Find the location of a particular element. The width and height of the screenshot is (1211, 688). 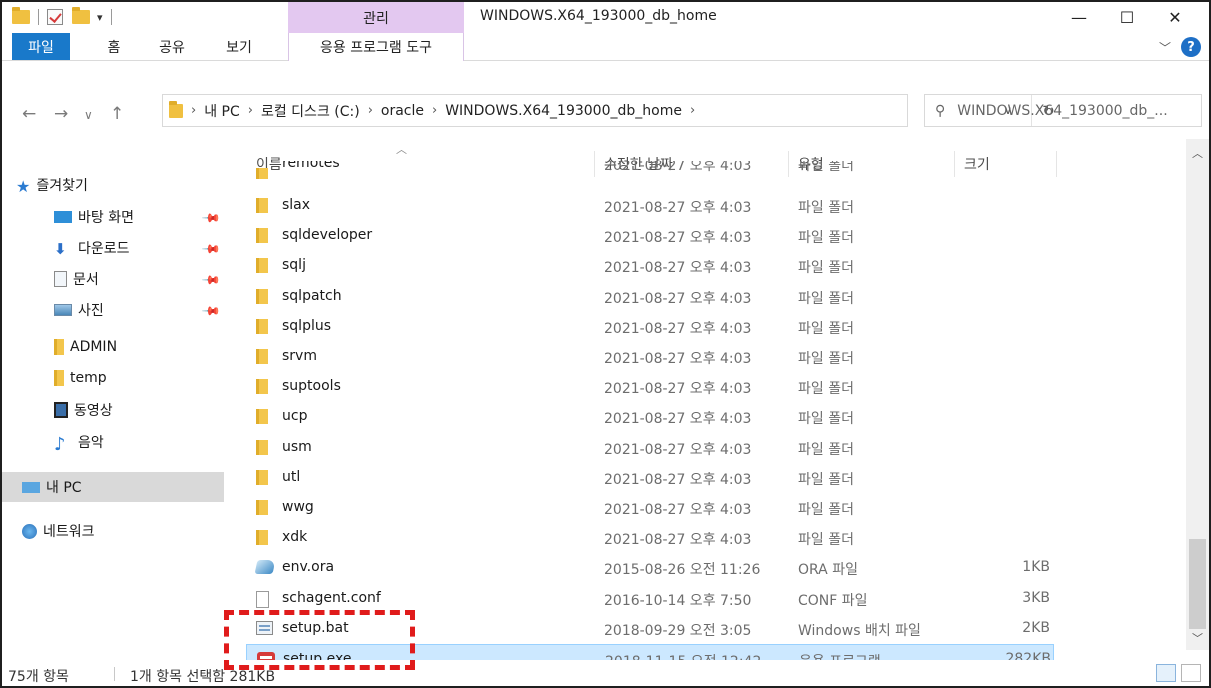

recent-locations-icon: ∨ is located at coordinates (88, 115).